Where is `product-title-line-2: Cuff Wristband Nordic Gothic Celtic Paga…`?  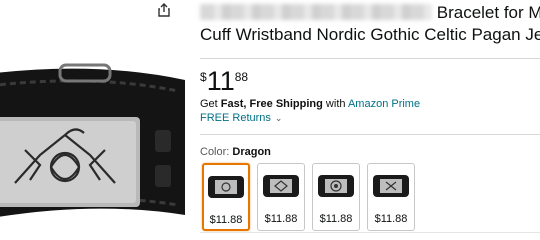
product-title-line-2: Cuff Wristband Nordic Gothic Celtic Paga… is located at coordinates (370, 34).